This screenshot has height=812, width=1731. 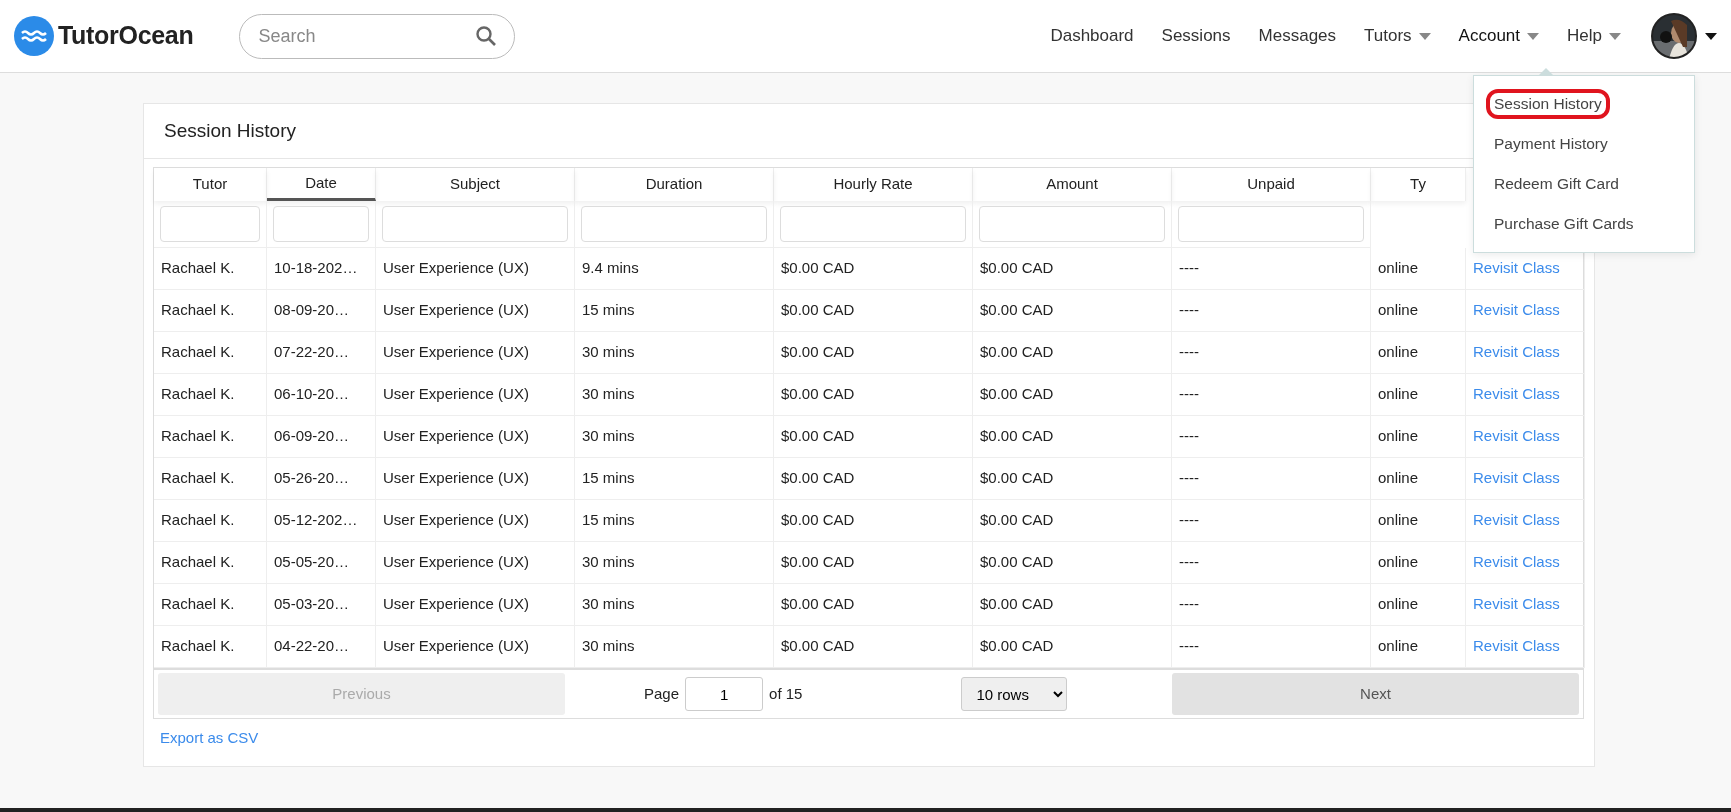 What do you see at coordinates (1271, 184) in the screenshot?
I see `column-header: Unpaid` at bounding box center [1271, 184].